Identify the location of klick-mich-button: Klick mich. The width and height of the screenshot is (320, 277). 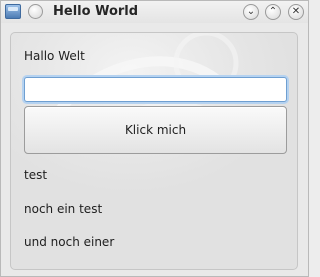
(155, 130).